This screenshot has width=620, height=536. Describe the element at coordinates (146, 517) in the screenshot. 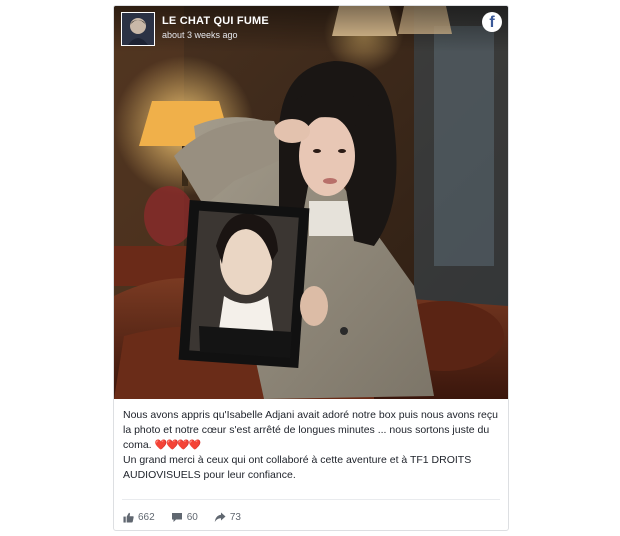

I see `likes-count: 662` at that location.